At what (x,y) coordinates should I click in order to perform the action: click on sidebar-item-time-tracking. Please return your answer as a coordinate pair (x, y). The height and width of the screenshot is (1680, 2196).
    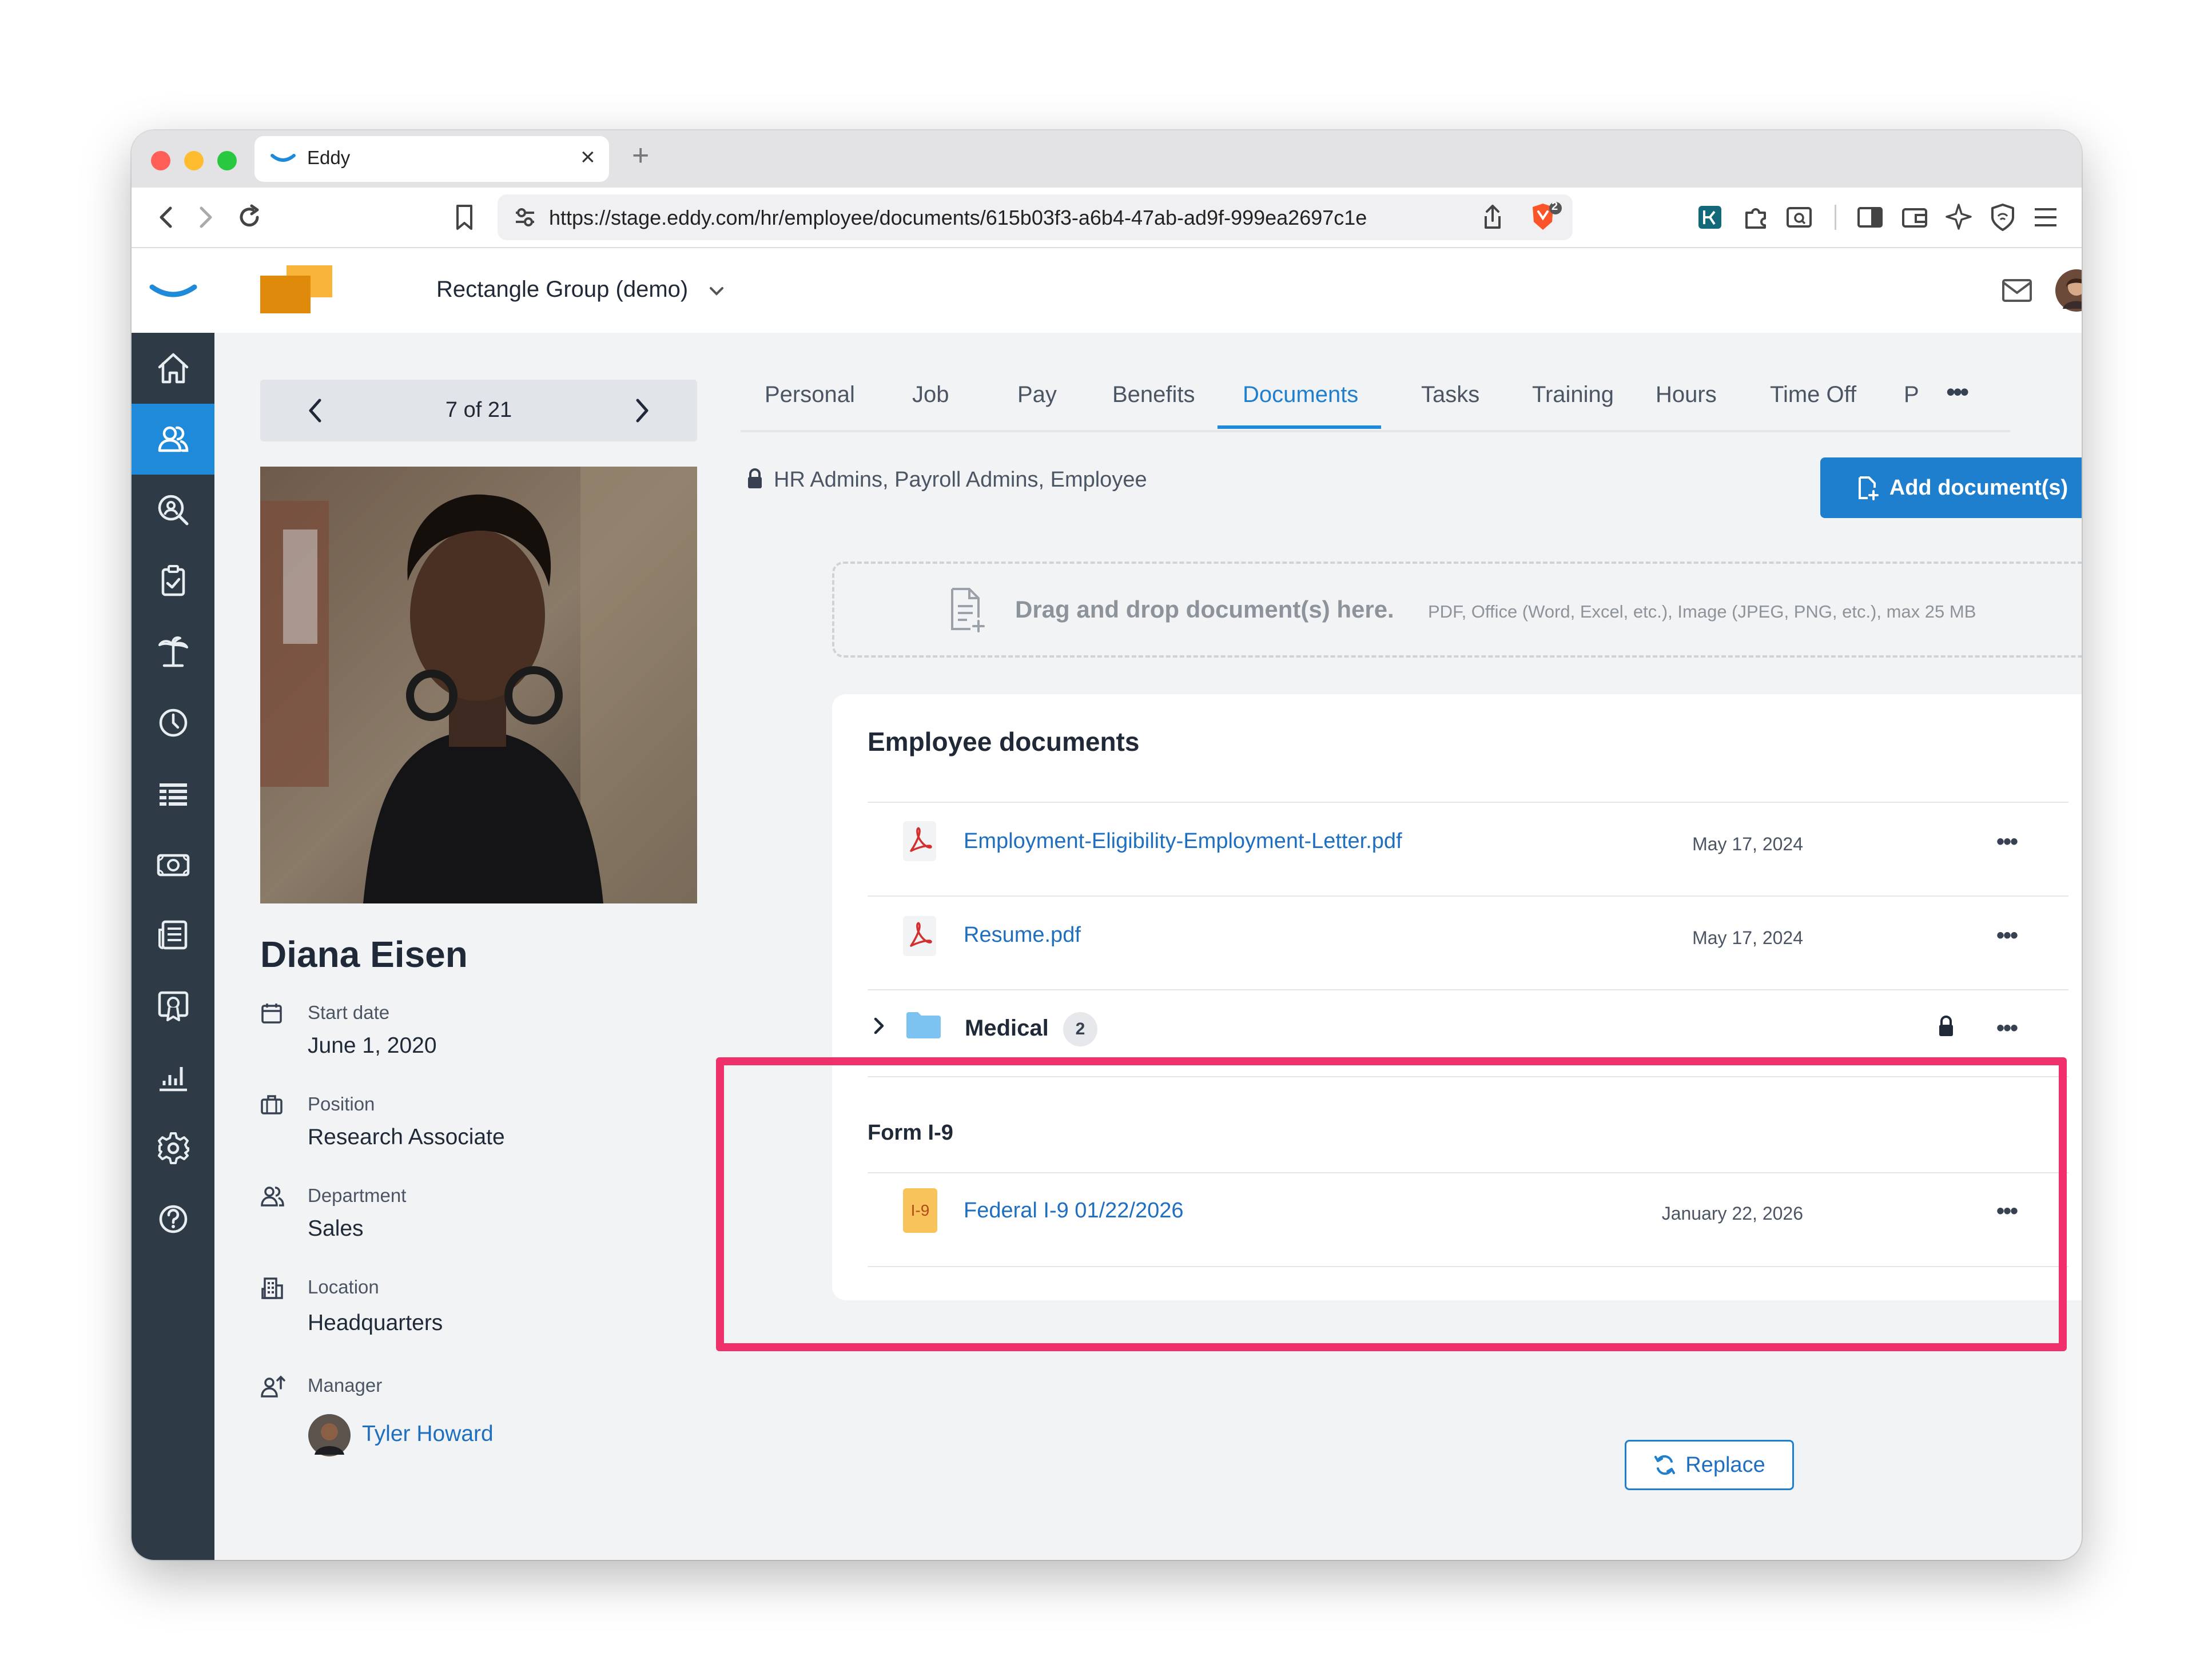
    Looking at the image, I should click on (173, 722).